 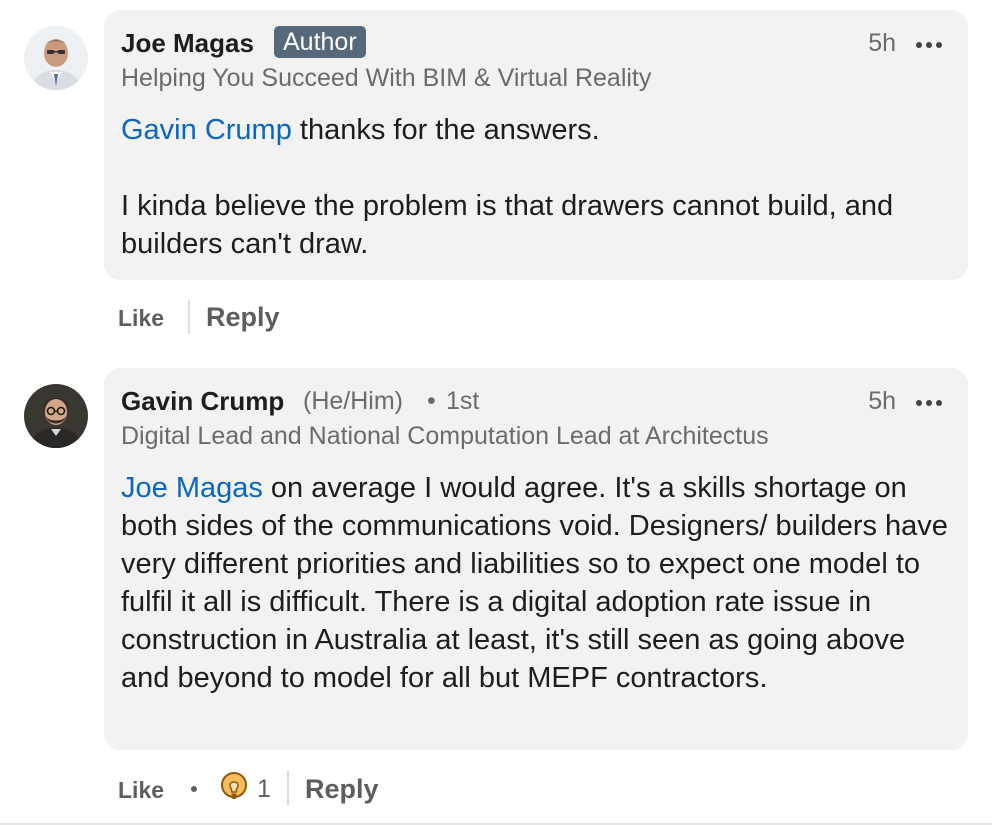 What do you see at coordinates (320, 42) in the screenshot?
I see `author-badge: Author` at bounding box center [320, 42].